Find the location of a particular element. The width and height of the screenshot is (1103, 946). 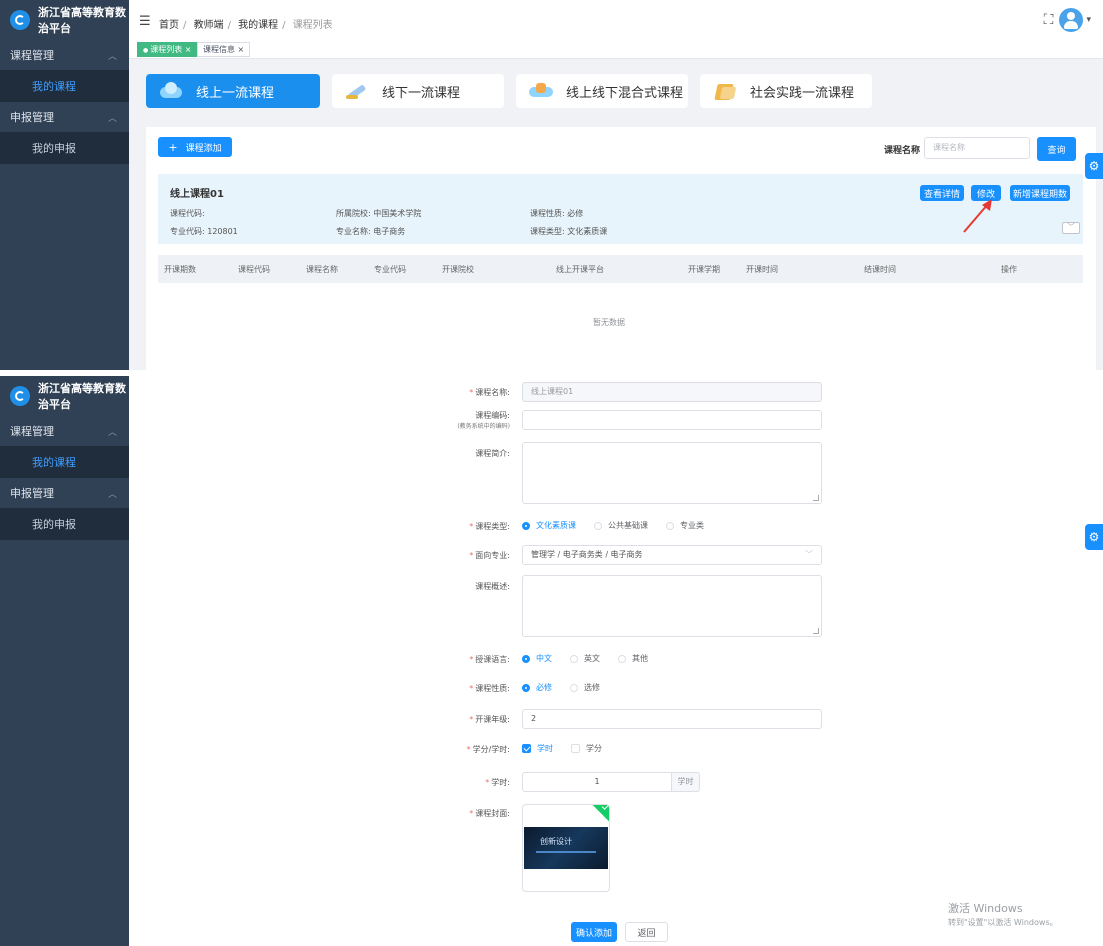

column-header: 专业代码 is located at coordinates (390, 269).